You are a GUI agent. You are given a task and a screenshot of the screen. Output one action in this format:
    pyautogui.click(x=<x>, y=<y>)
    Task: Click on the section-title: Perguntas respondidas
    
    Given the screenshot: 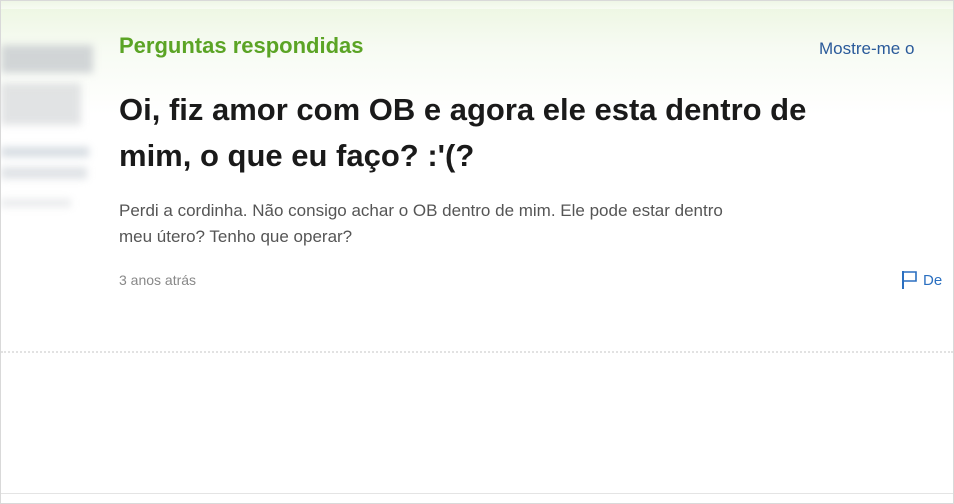 What is the action you would take?
    pyautogui.click(x=241, y=45)
    